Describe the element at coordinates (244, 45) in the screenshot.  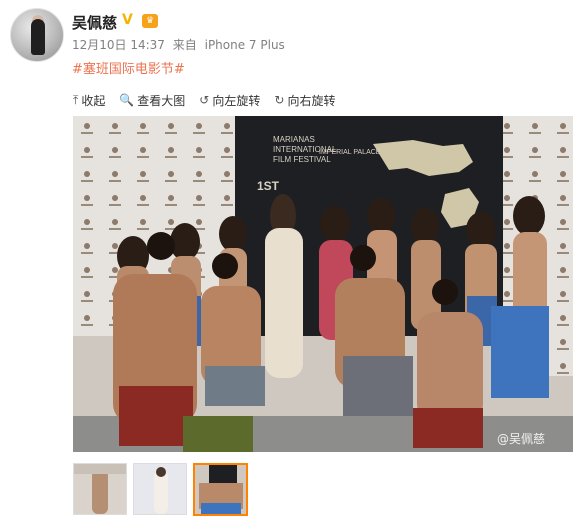
I see `post-source: iPhone 7 Plus` at that location.